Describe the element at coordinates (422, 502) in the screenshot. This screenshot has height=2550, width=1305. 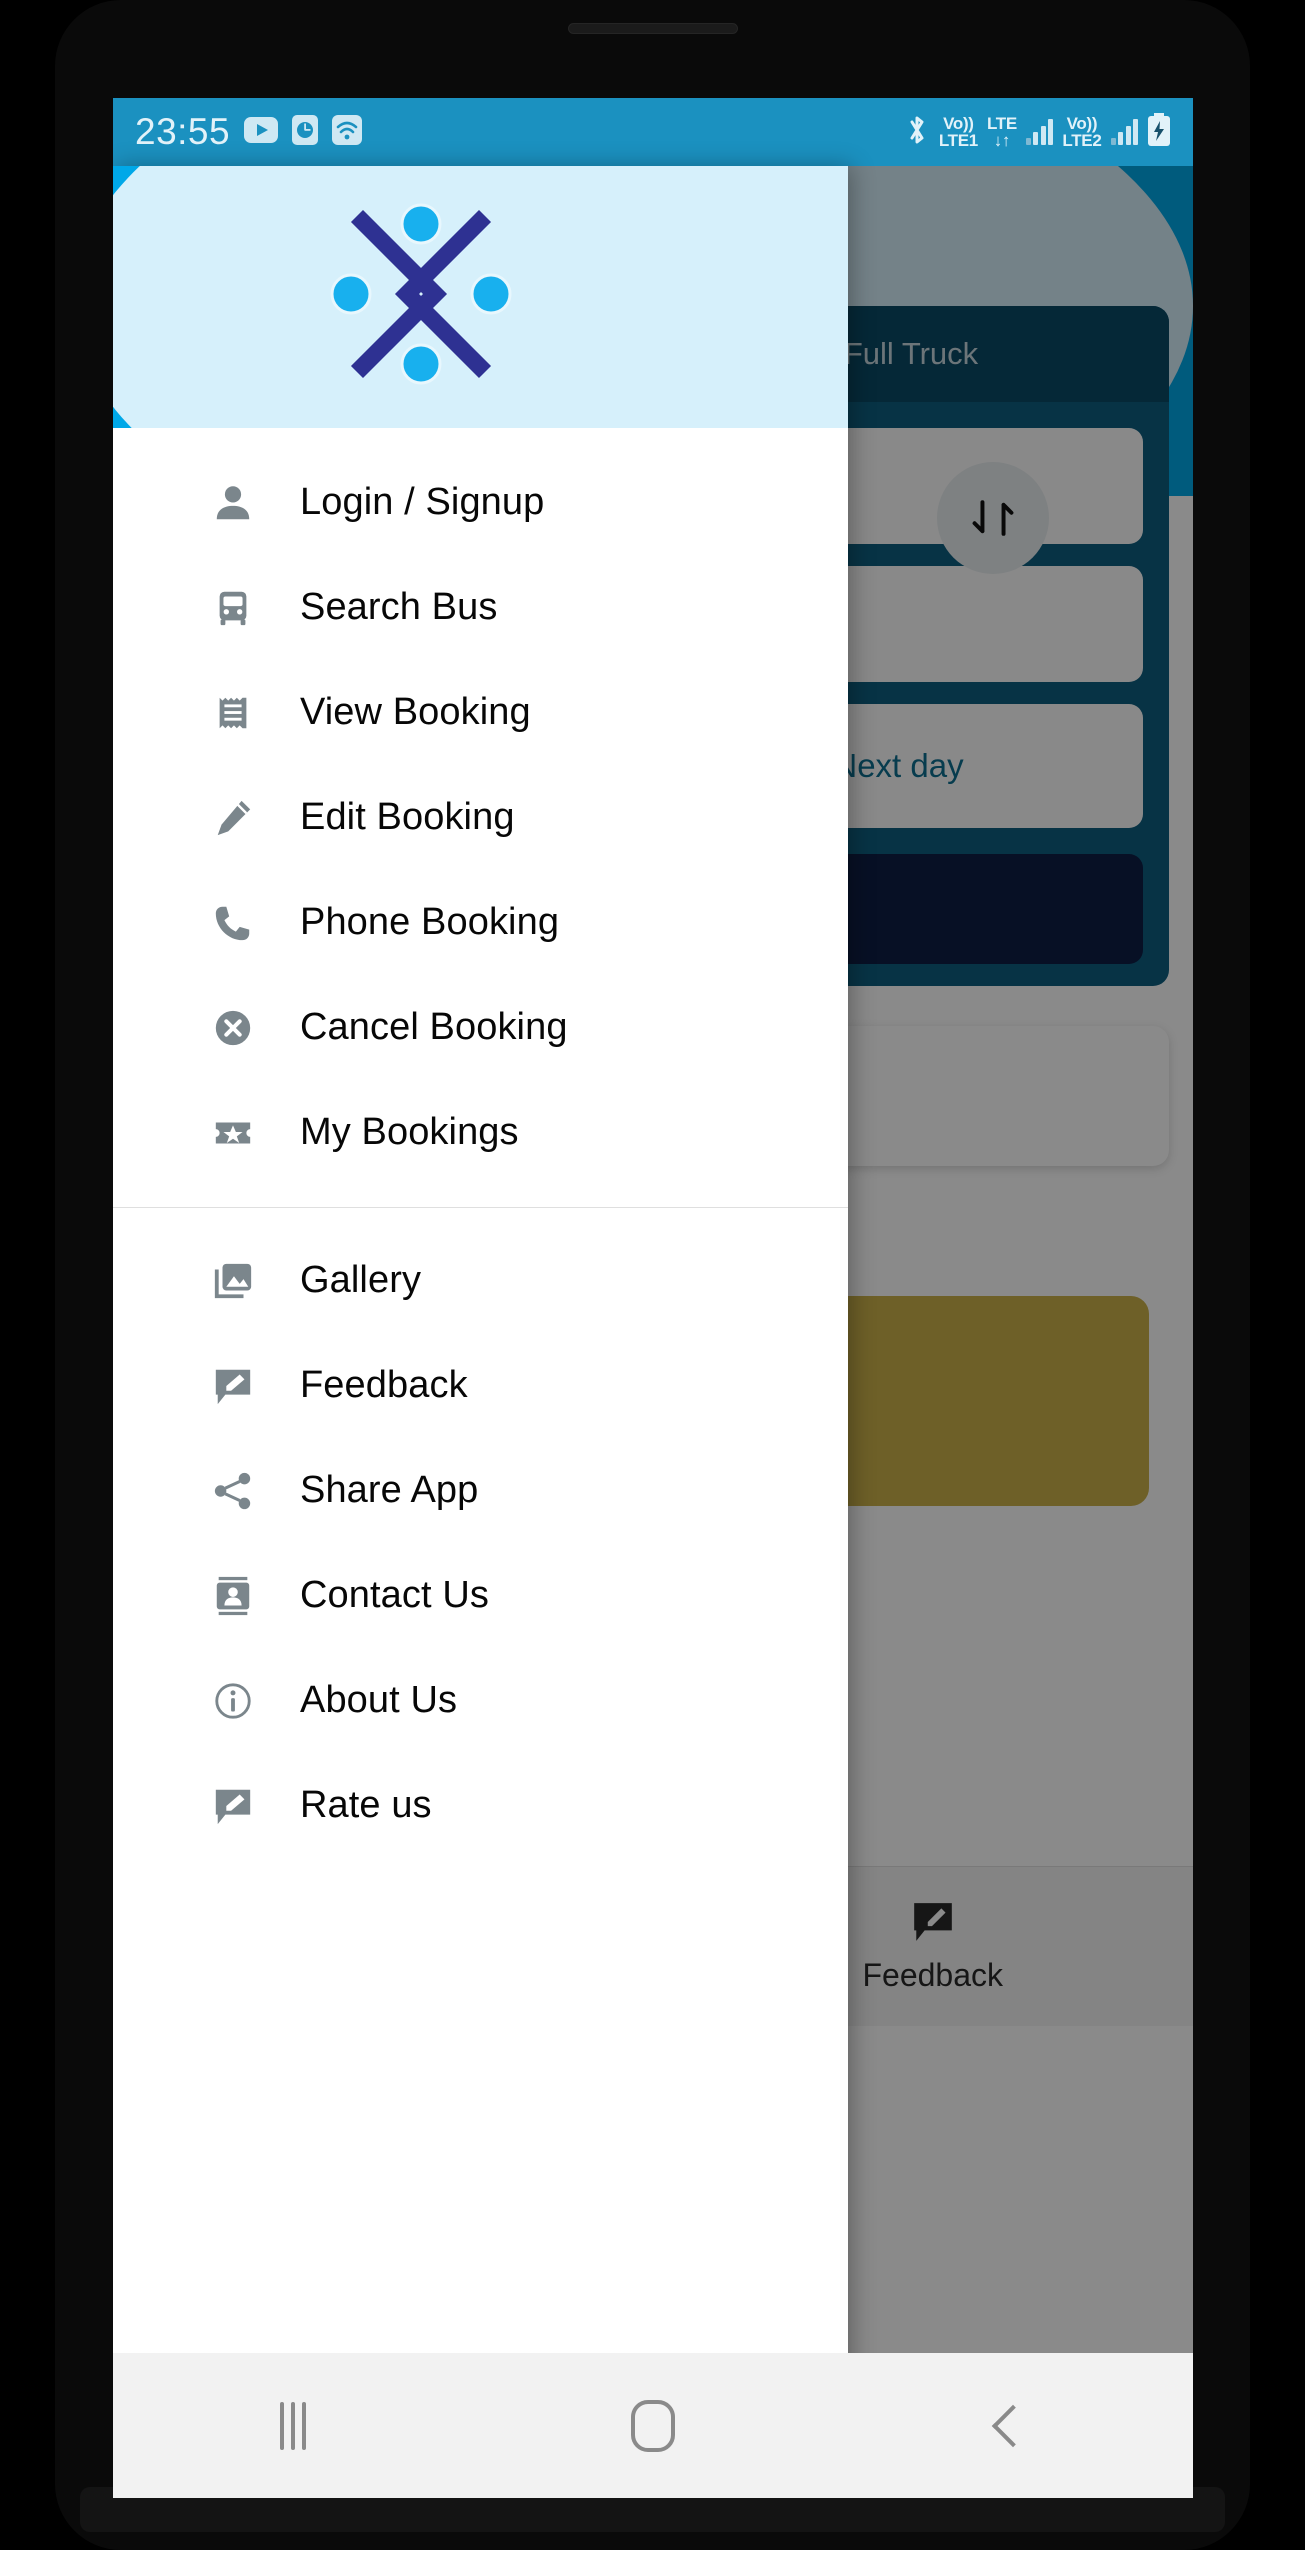
I see `menu-label-login-signup: Login / Signup` at that location.